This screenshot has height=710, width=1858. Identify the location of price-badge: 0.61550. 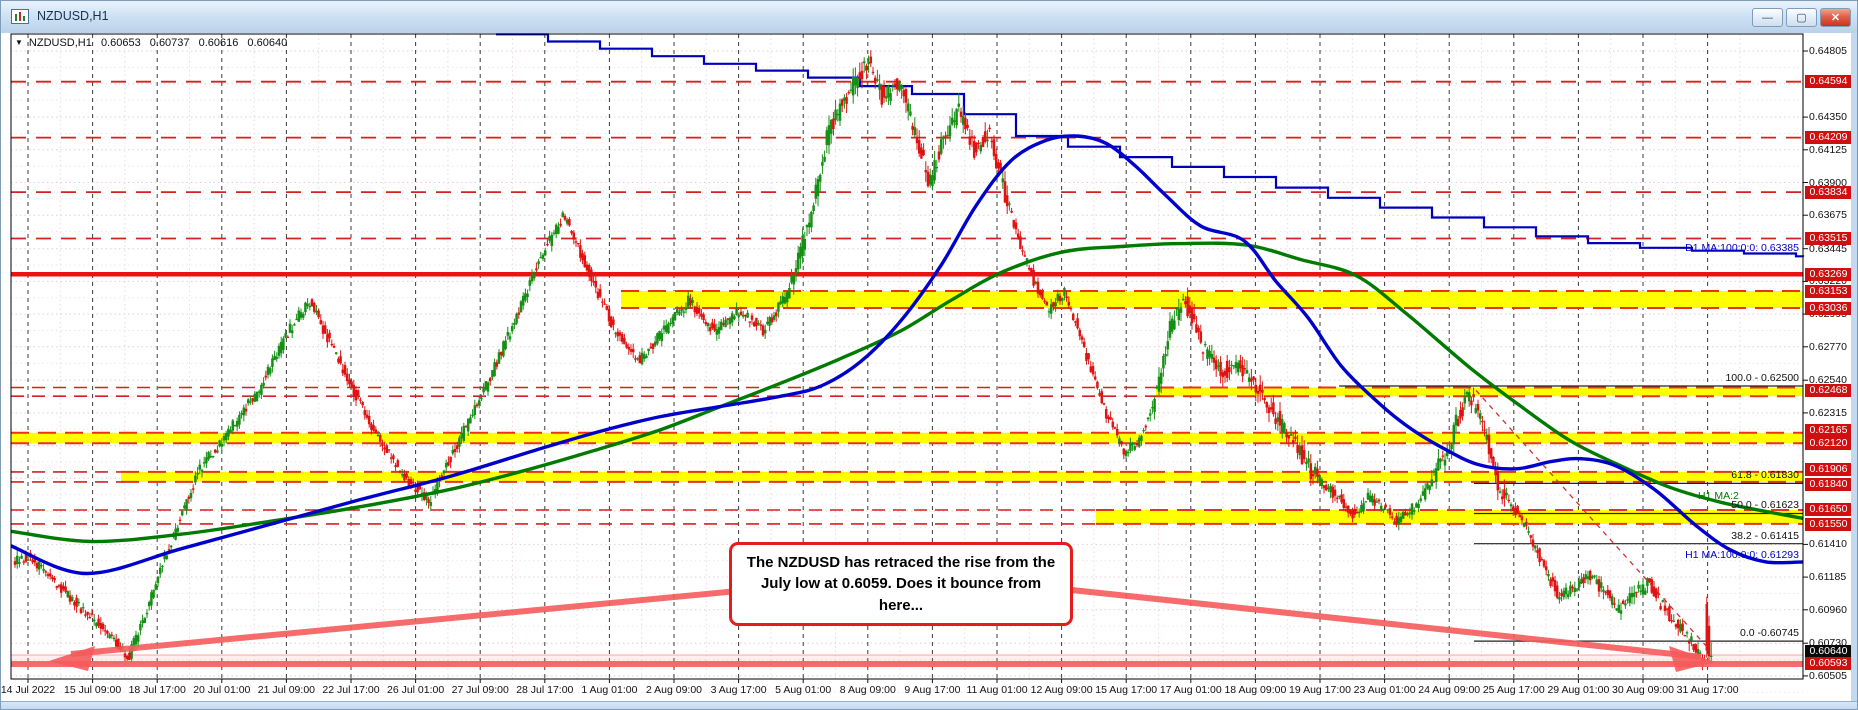
(1828, 524).